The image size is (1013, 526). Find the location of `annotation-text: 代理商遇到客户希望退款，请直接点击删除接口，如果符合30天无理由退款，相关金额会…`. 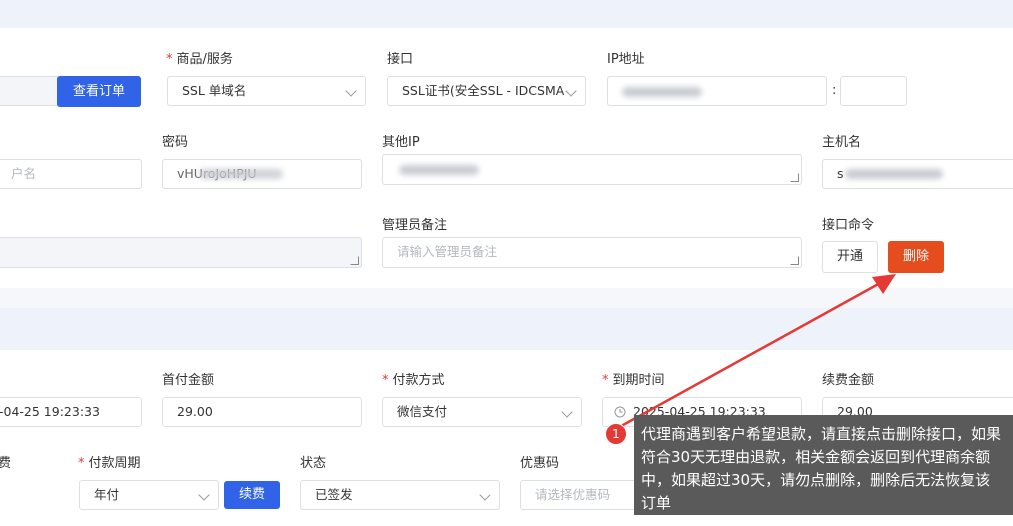

annotation-text: 代理商遇到客户希望退款，请直接点击删除接口，如果符合30天无理由退款，相关金额会… is located at coordinates (821, 468).